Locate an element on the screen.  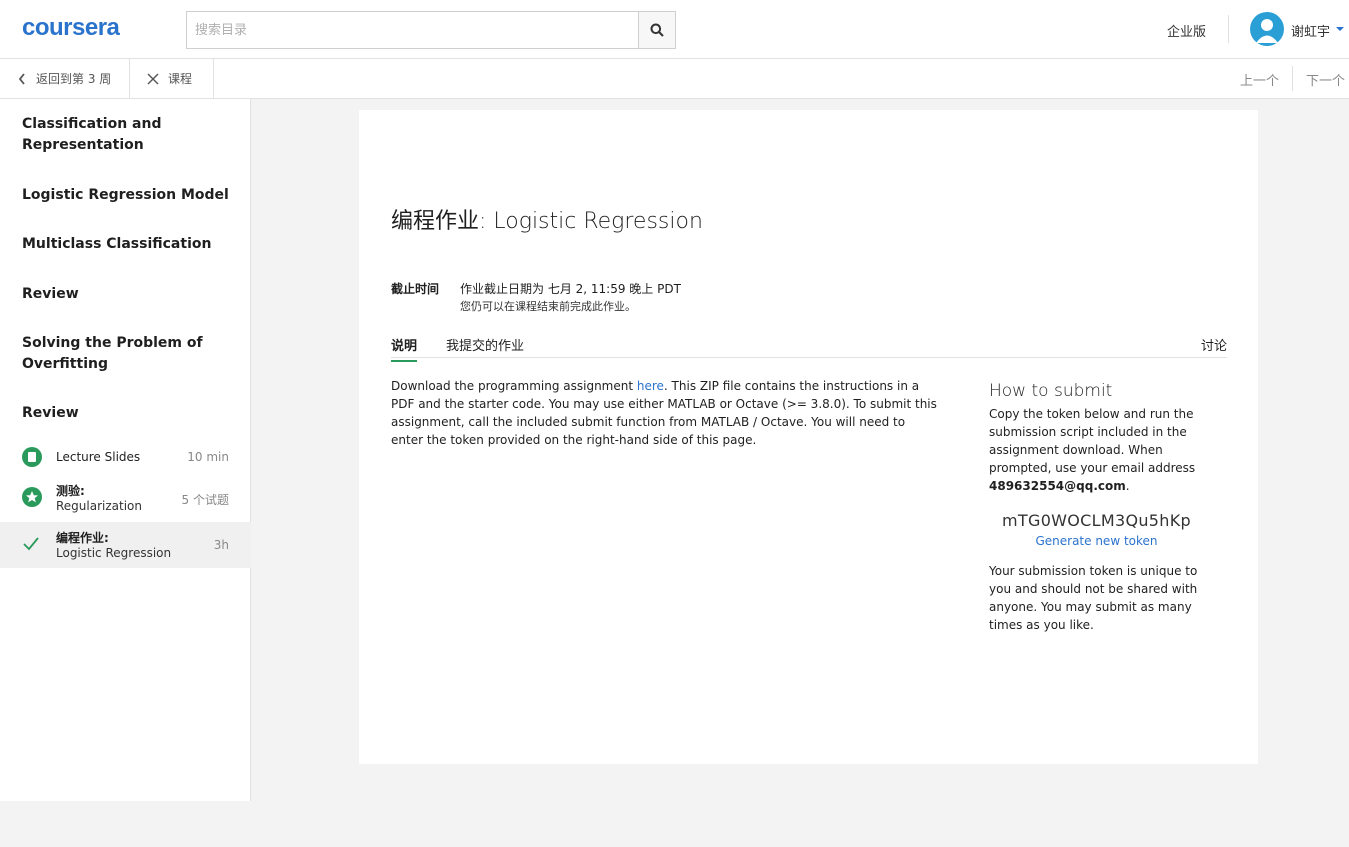
check-icon is located at coordinates (31, 544).